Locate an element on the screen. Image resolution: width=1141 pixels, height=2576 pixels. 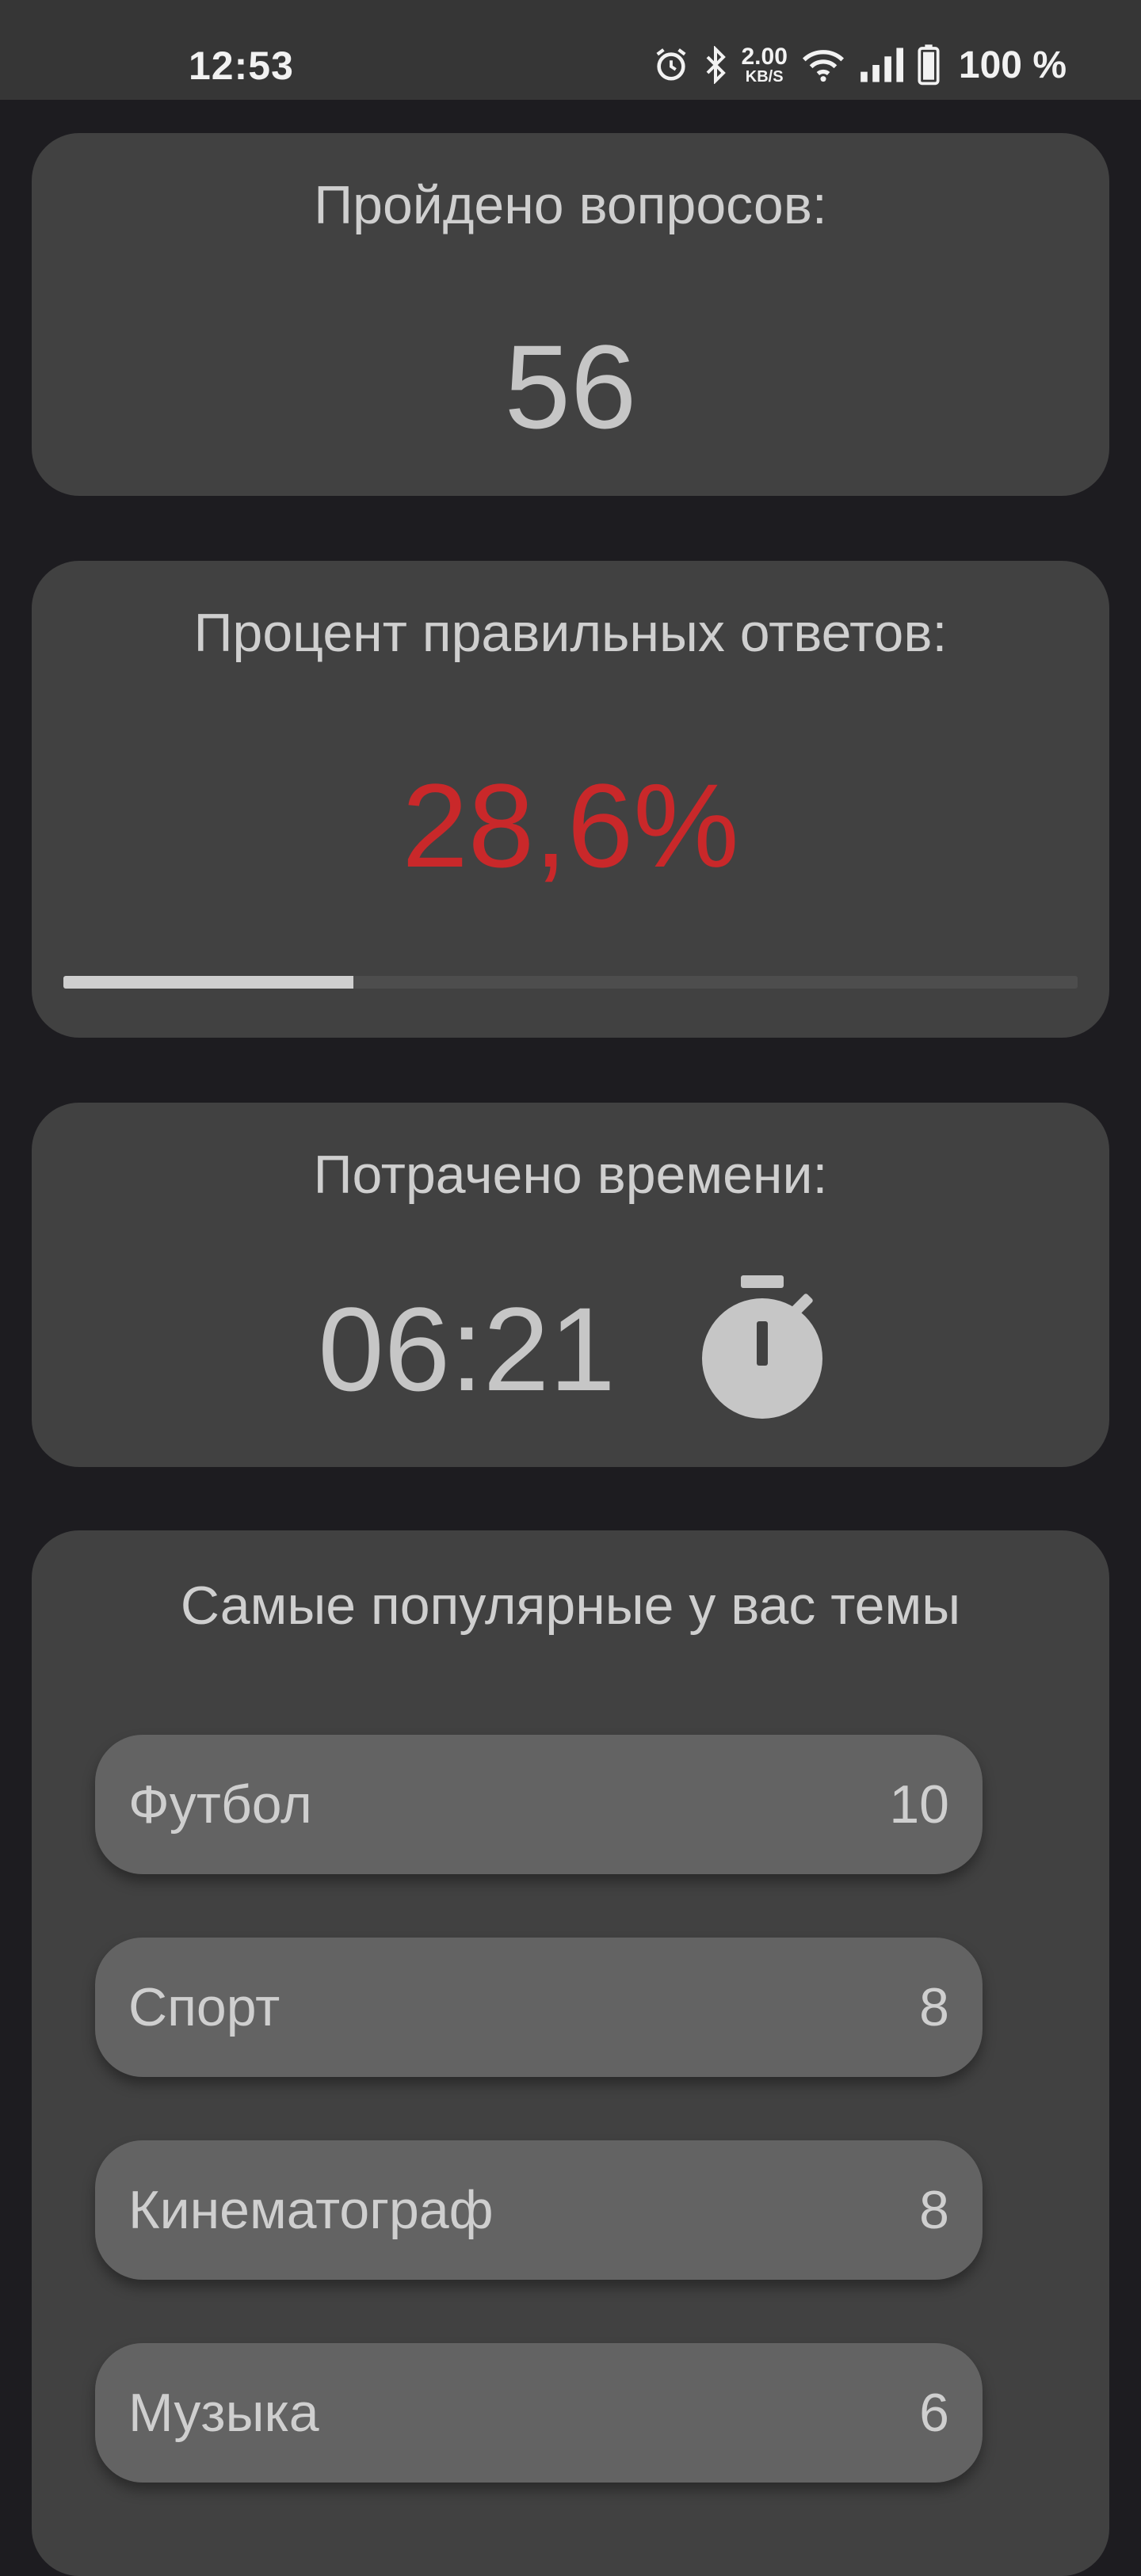
time-row: 06:21 is located at coordinates (570, 1349).